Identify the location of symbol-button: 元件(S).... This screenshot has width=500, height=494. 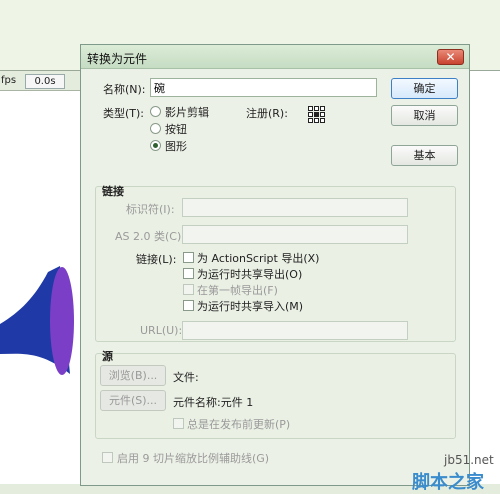
(133, 400).